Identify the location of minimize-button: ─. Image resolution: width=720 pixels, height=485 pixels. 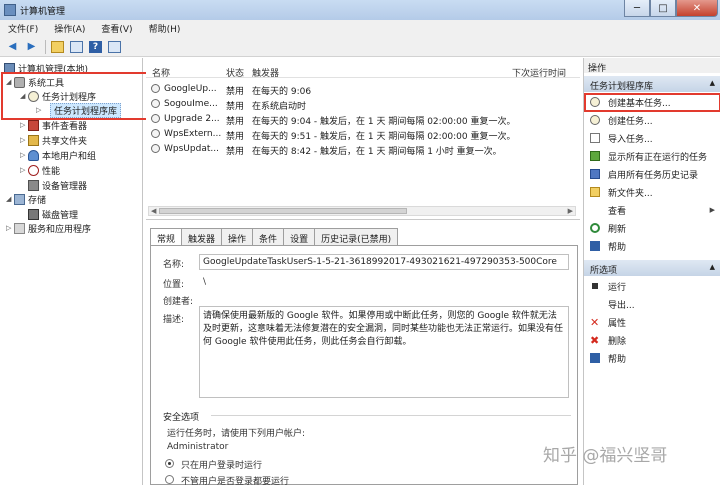
(637, 8).